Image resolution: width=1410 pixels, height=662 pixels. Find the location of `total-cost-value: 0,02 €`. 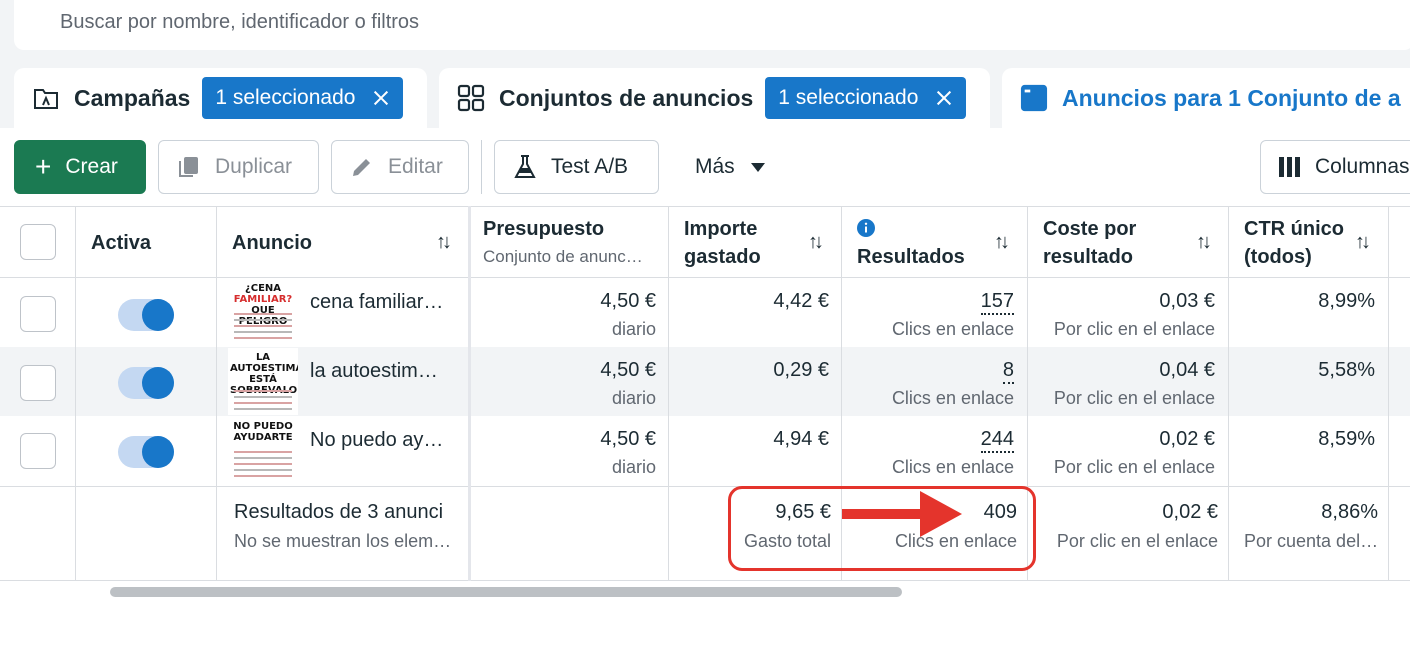

total-cost-value: 0,02 € is located at coordinates (1190, 512).